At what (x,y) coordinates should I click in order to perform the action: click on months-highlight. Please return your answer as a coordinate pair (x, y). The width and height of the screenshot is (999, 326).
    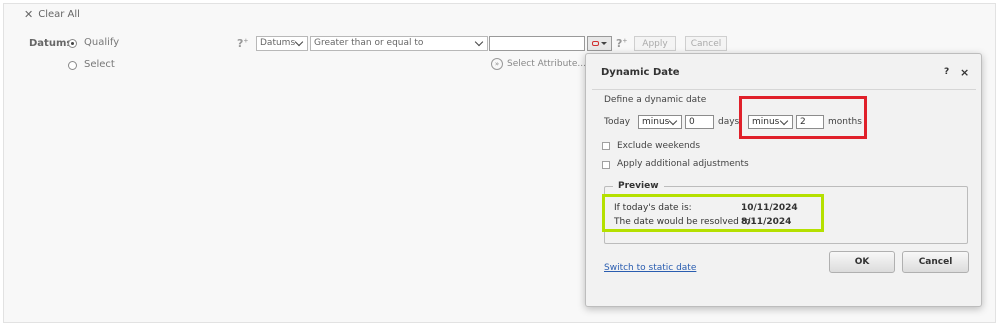
    Looking at the image, I should click on (803, 117).